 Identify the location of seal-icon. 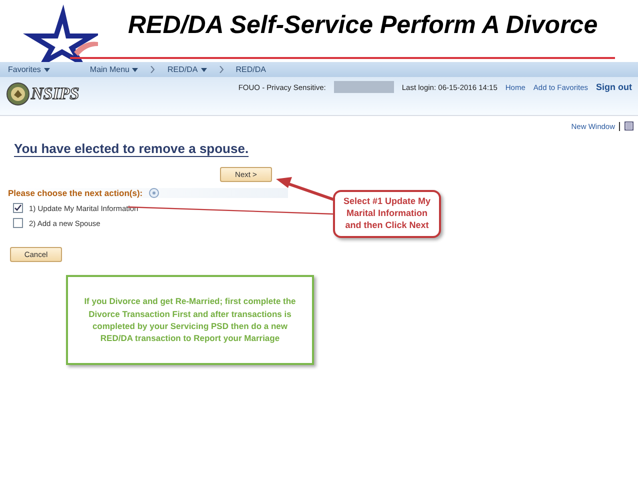
(18, 94).